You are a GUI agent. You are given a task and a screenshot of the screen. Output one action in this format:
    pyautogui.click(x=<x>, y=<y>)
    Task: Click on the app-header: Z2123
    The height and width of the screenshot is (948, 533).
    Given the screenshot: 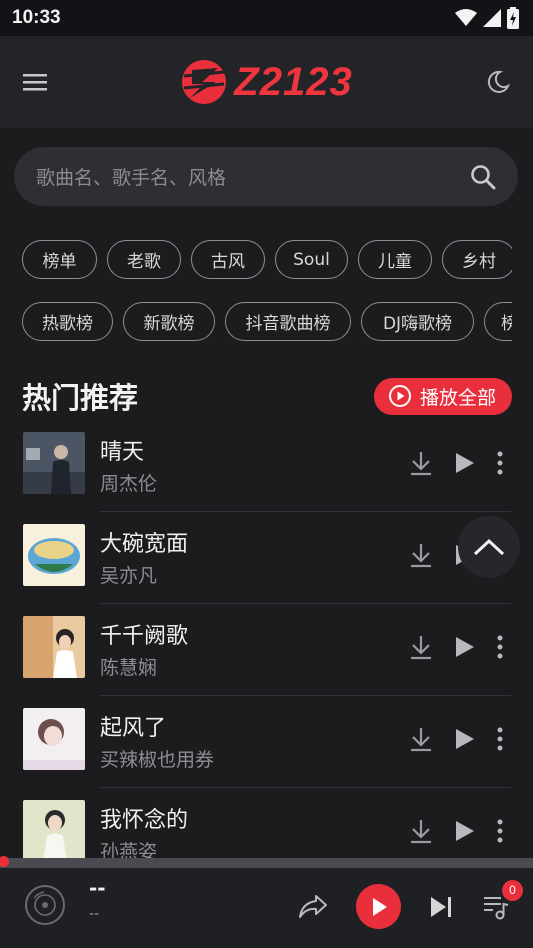 What is the action you would take?
    pyautogui.click(x=266, y=82)
    